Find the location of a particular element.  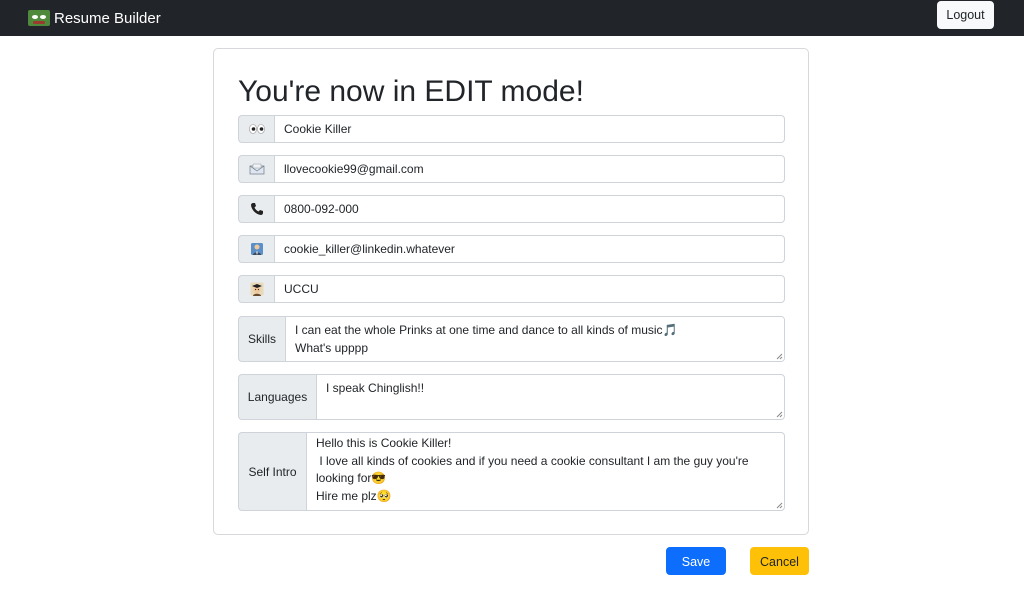

email-input-group is located at coordinates (511, 169).